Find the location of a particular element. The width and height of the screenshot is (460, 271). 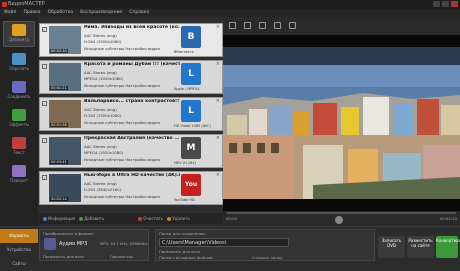

save-heading: Папка для сохранения: is located at coordinates (182, 233).